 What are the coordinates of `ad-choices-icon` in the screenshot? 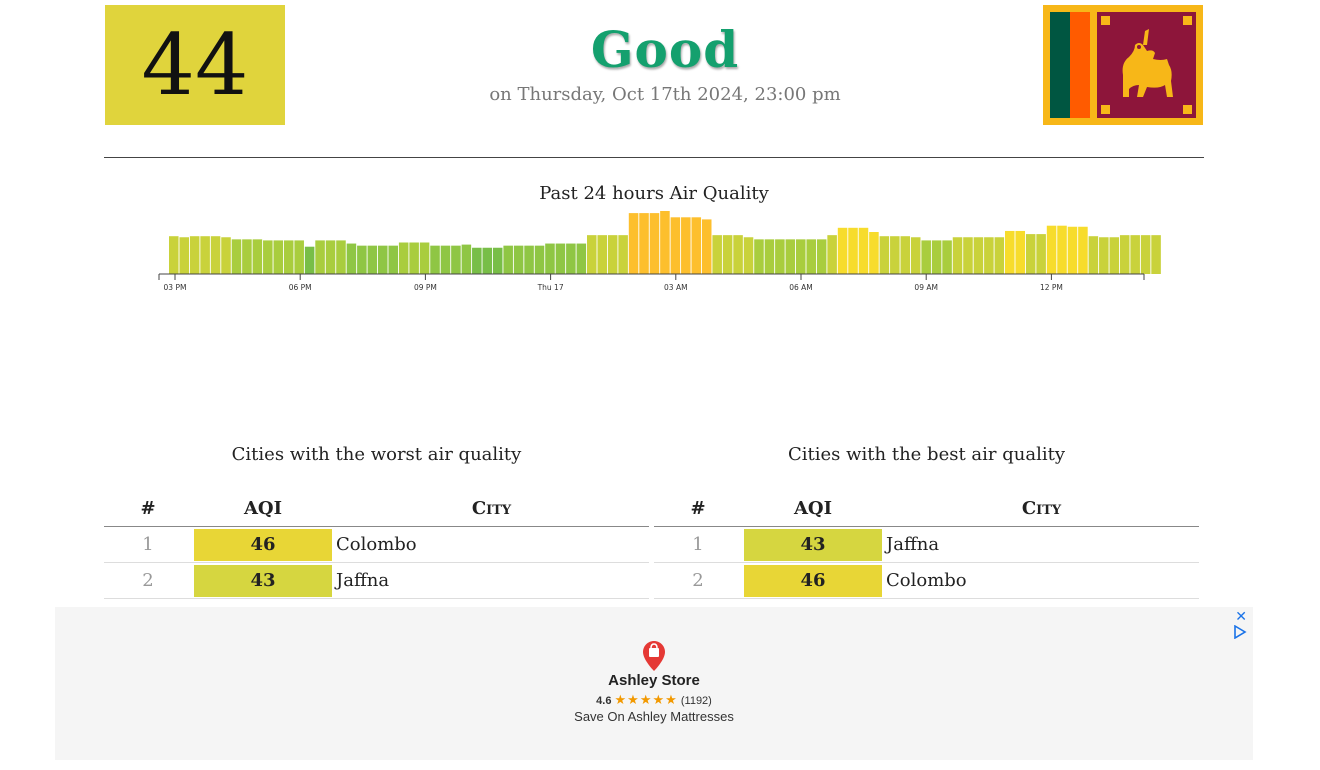 It's located at (1240, 632).